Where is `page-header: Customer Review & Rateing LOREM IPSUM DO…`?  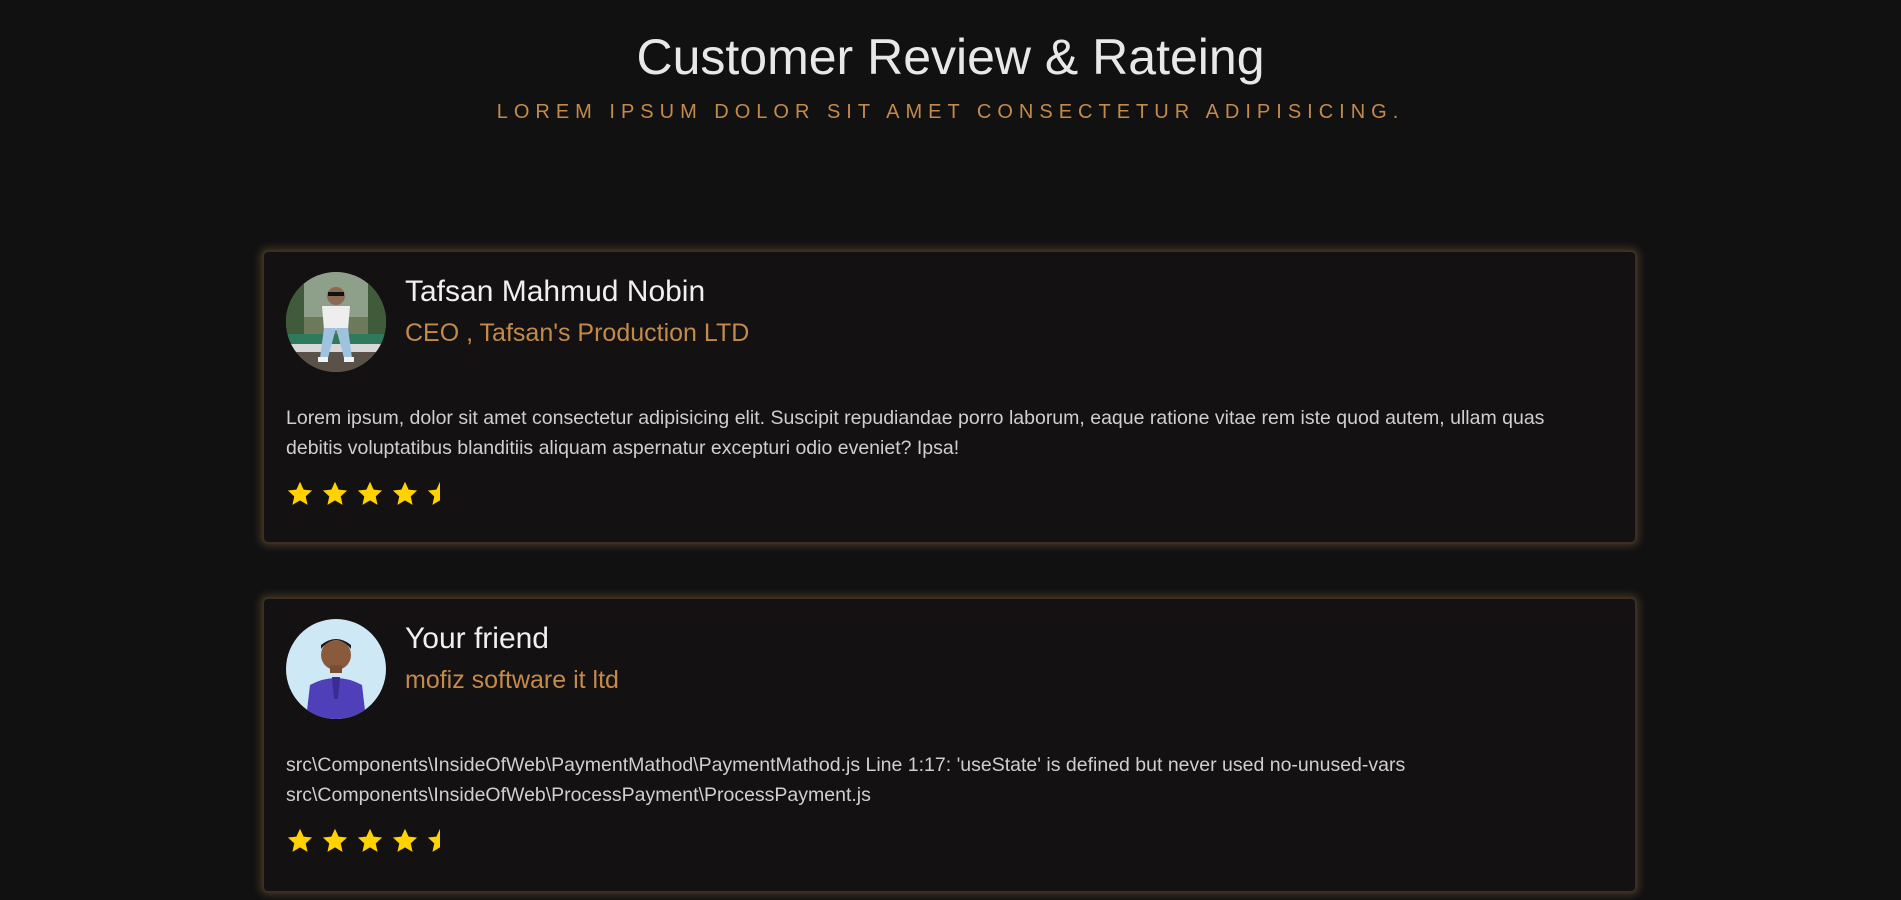
page-header: Customer Review & Rateing LOREM IPSUM DO… is located at coordinates (950, 76).